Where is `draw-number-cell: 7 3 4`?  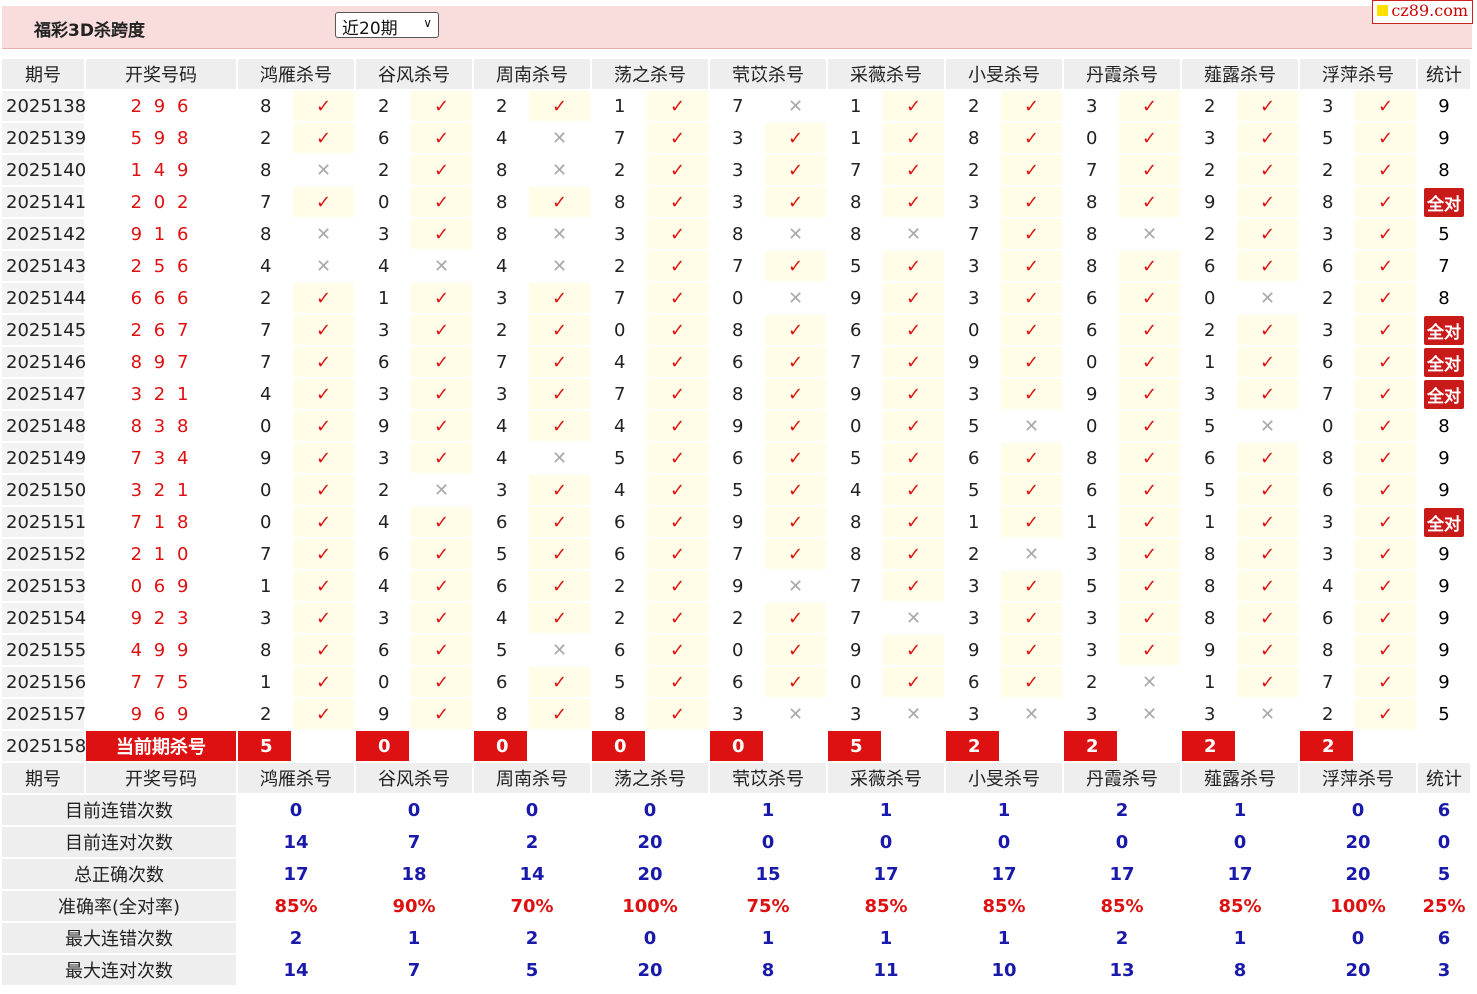 draw-number-cell: 7 3 4 is located at coordinates (162, 459).